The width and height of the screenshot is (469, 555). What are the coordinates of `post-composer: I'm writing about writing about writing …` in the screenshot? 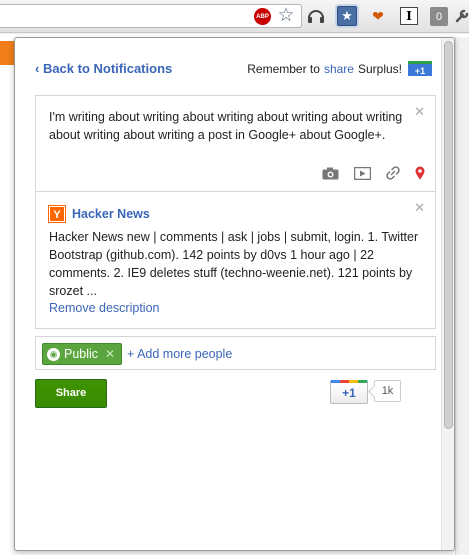 It's located at (235, 143).